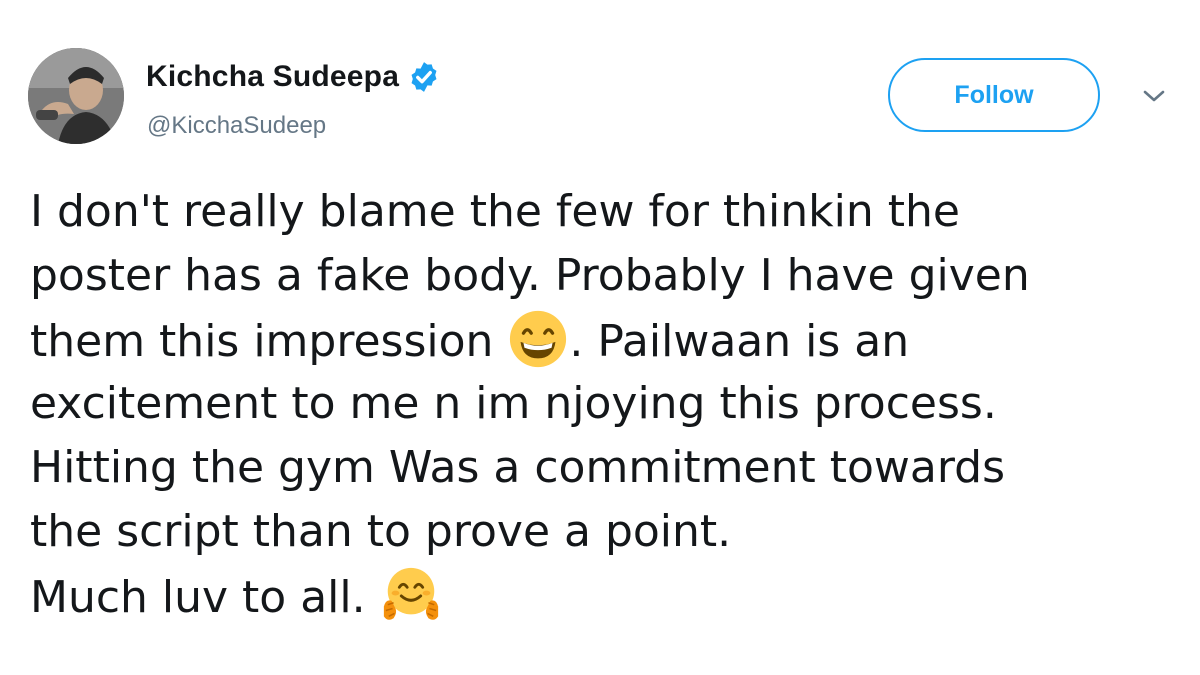 The height and width of the screenshot is (675, 1200). Describe the element at coordinates (381, 531) in the screenshot. I see `tweet-text-line: the script than to prove a point.` at that location.